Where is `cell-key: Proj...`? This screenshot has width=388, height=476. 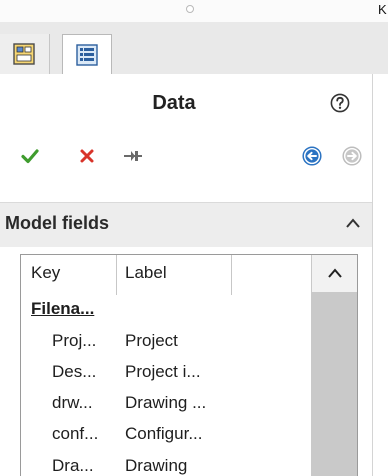
cell-key: Proj... is located at coordinates (74, 340).